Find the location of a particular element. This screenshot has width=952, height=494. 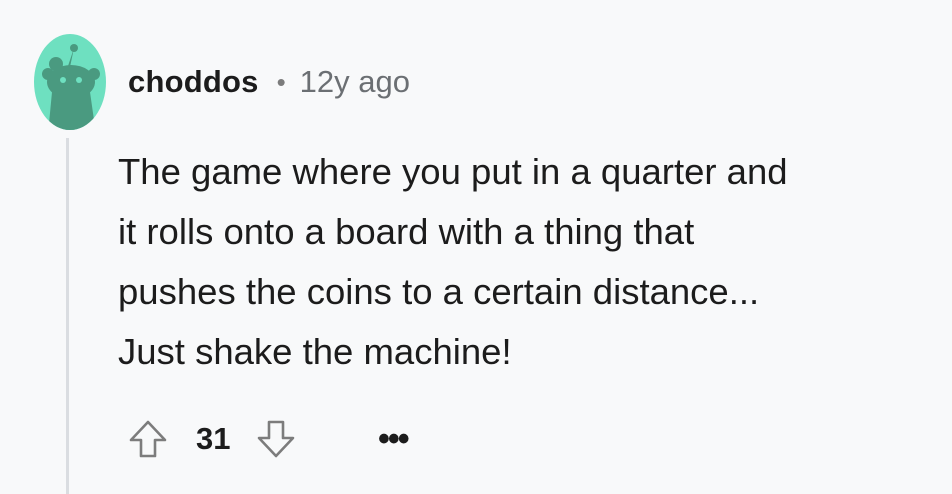

upvote-arrow-icon is located at coordinates (148, 439).